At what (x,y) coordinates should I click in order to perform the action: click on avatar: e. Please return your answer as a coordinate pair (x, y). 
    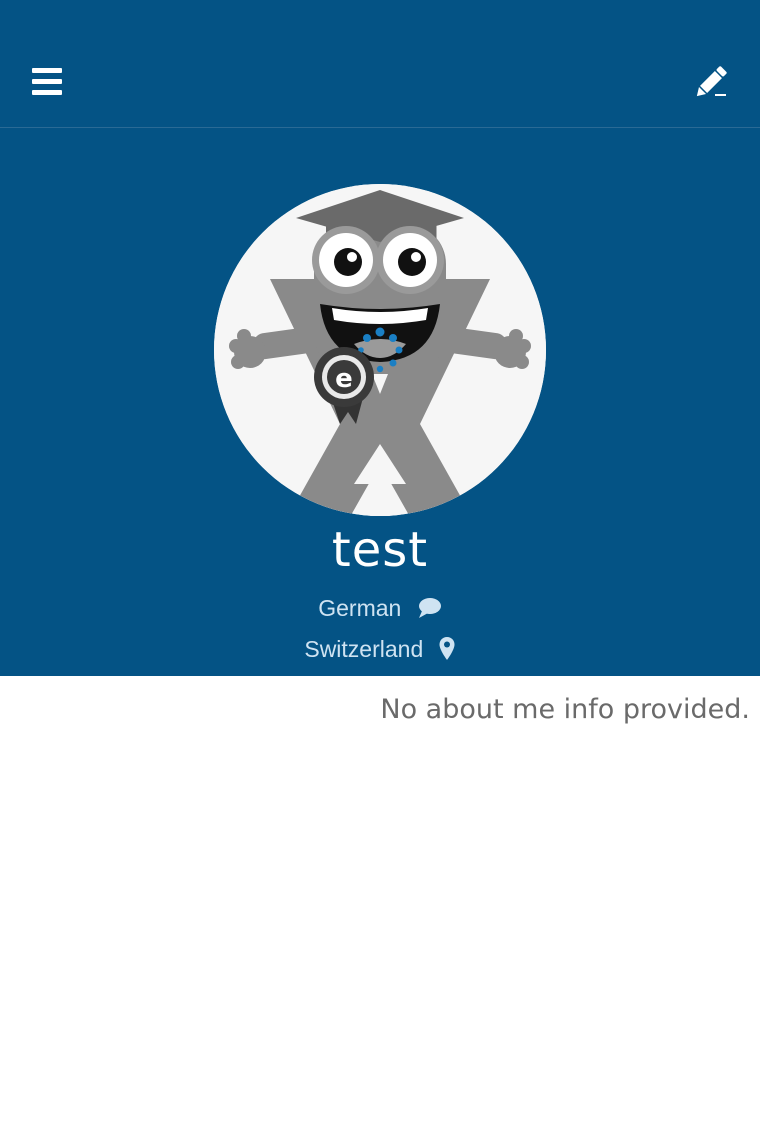
    Looking at the image, I should click on (380, 350).